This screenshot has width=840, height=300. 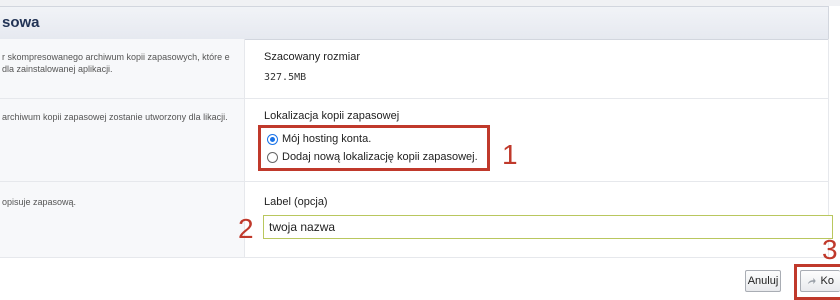 I want to click on estimated-size-label: Szacowany rozmiar, so click(x=312, y=57).